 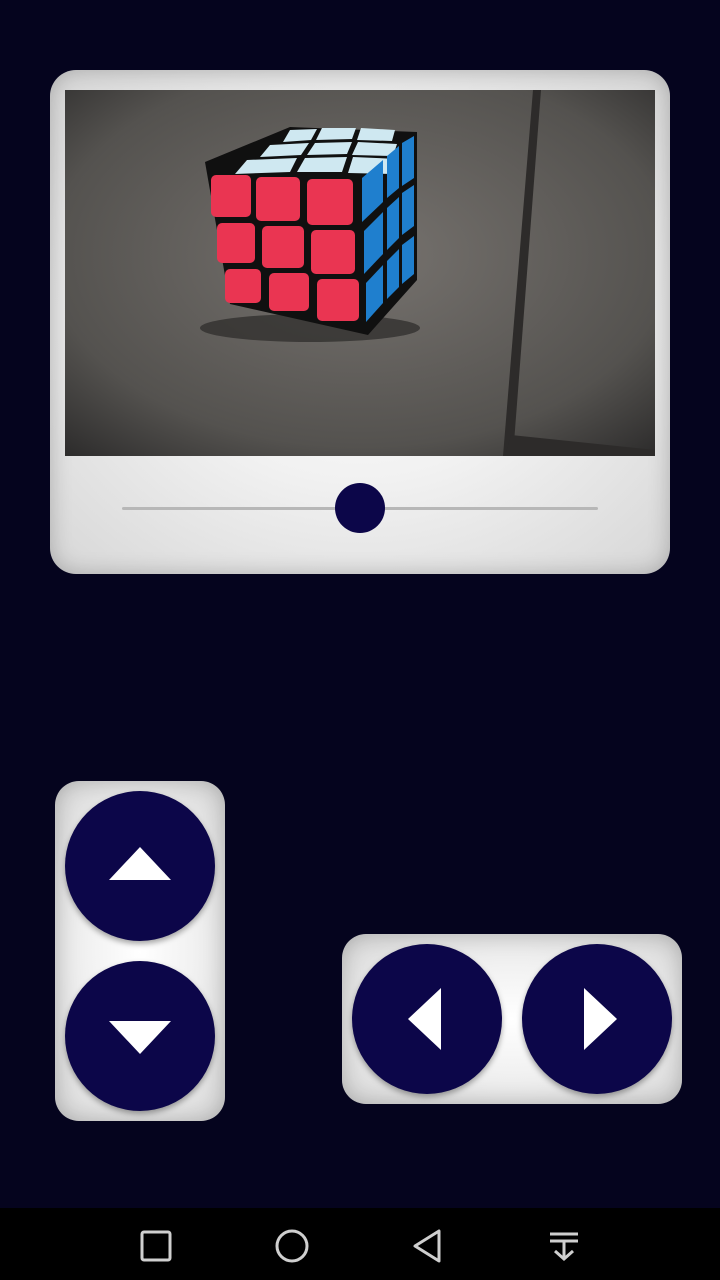 I want to click on seek-bar-thumb, so click(x=360, y=508).